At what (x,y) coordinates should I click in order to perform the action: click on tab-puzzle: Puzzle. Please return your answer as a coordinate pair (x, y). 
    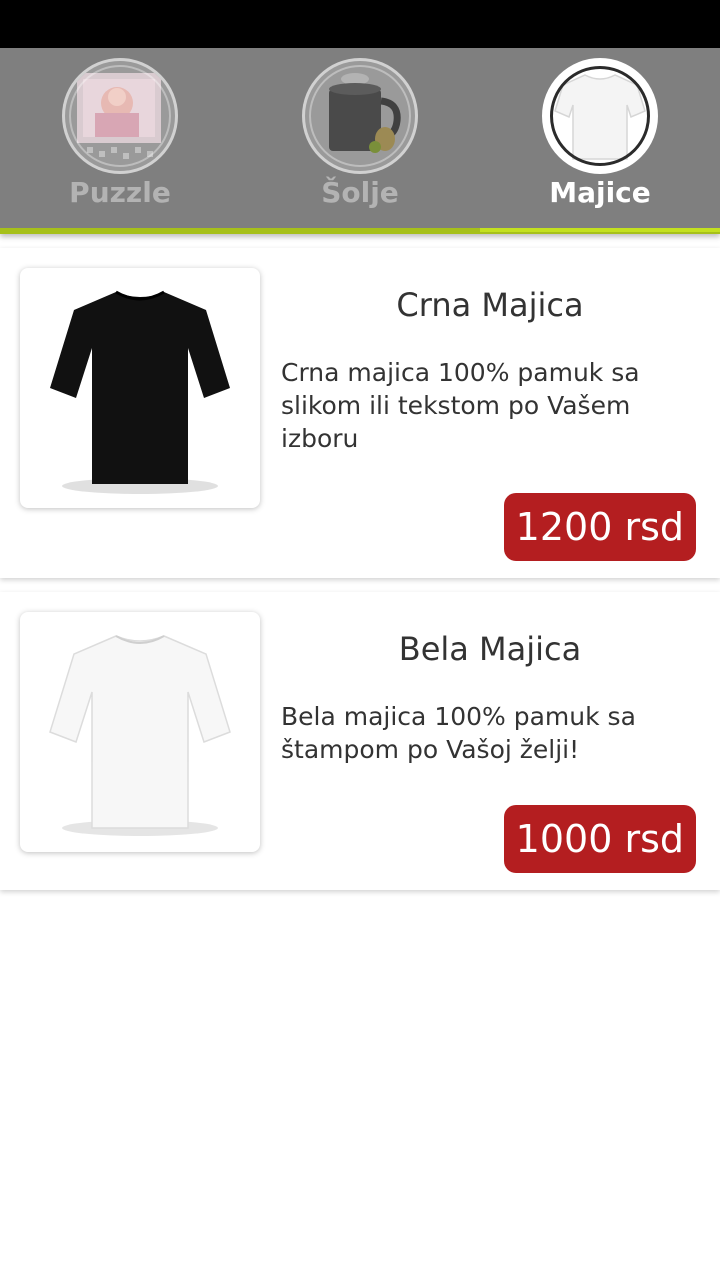
    Looking at the image, I should click on (120, 141).